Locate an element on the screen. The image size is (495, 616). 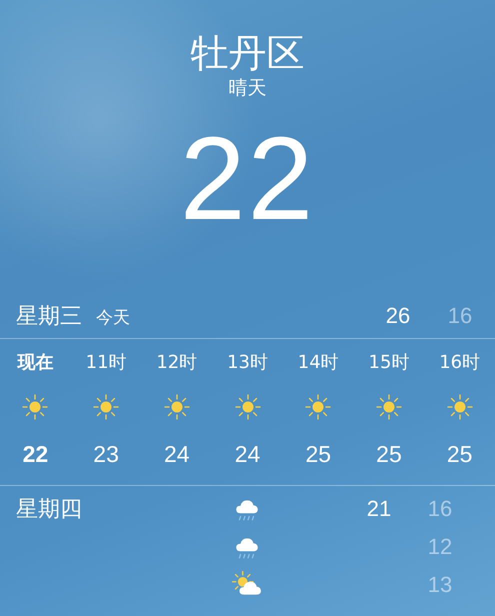
high-temperature: 21 is located at coordinates (379, 509).